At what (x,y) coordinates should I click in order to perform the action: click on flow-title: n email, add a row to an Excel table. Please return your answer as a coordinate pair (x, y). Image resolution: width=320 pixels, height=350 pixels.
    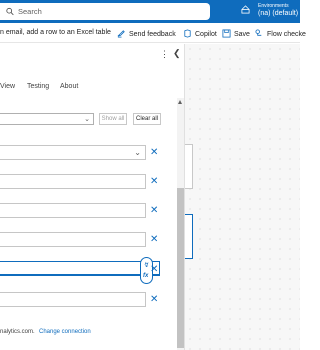
    Looking at the image, I should click on (55, 32).